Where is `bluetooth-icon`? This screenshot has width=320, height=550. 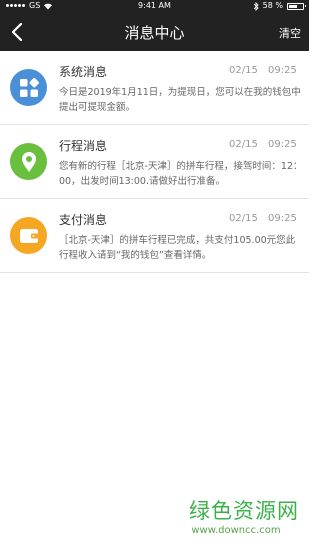 bluetooth-icon is located at coordinates (256, 6).